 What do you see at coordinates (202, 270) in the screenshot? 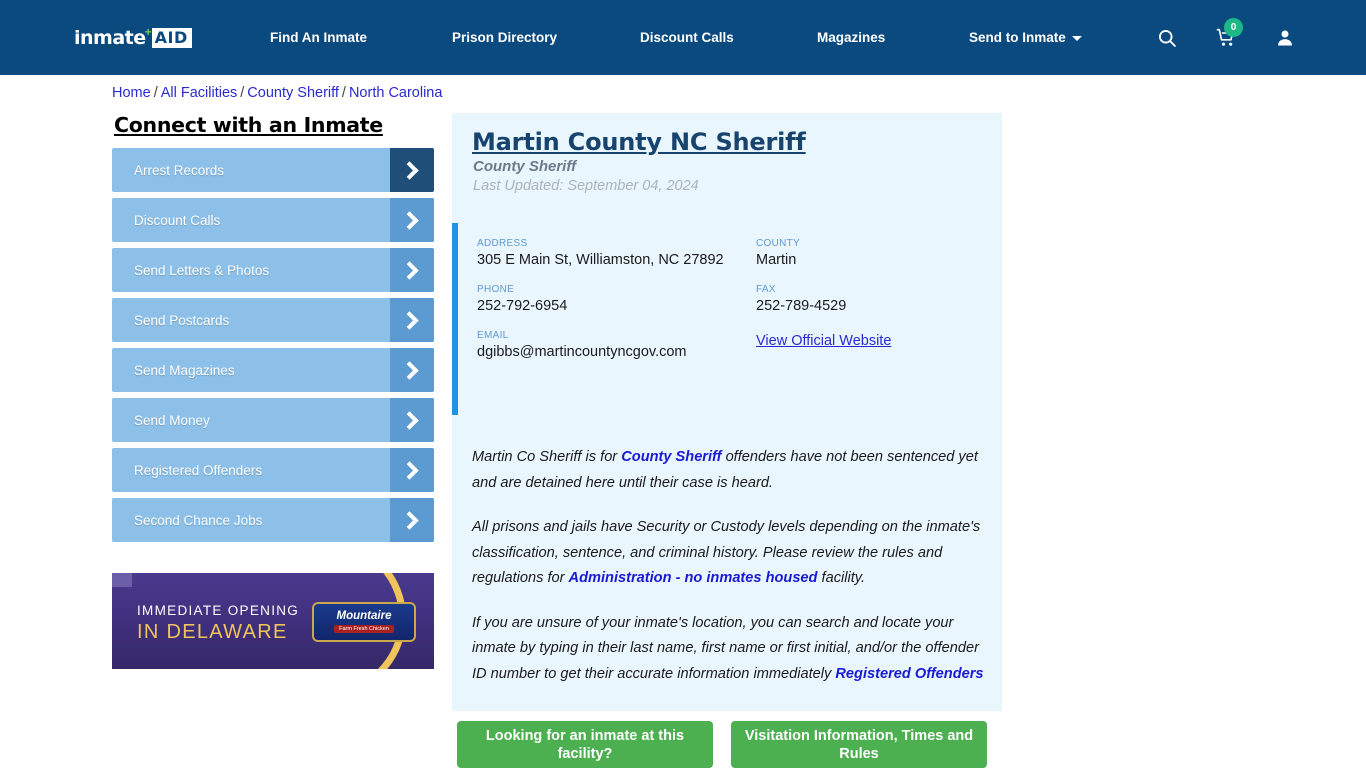
I see `sidebar-item-label: Send Letters & Photos` at bounding box center [202, 270].